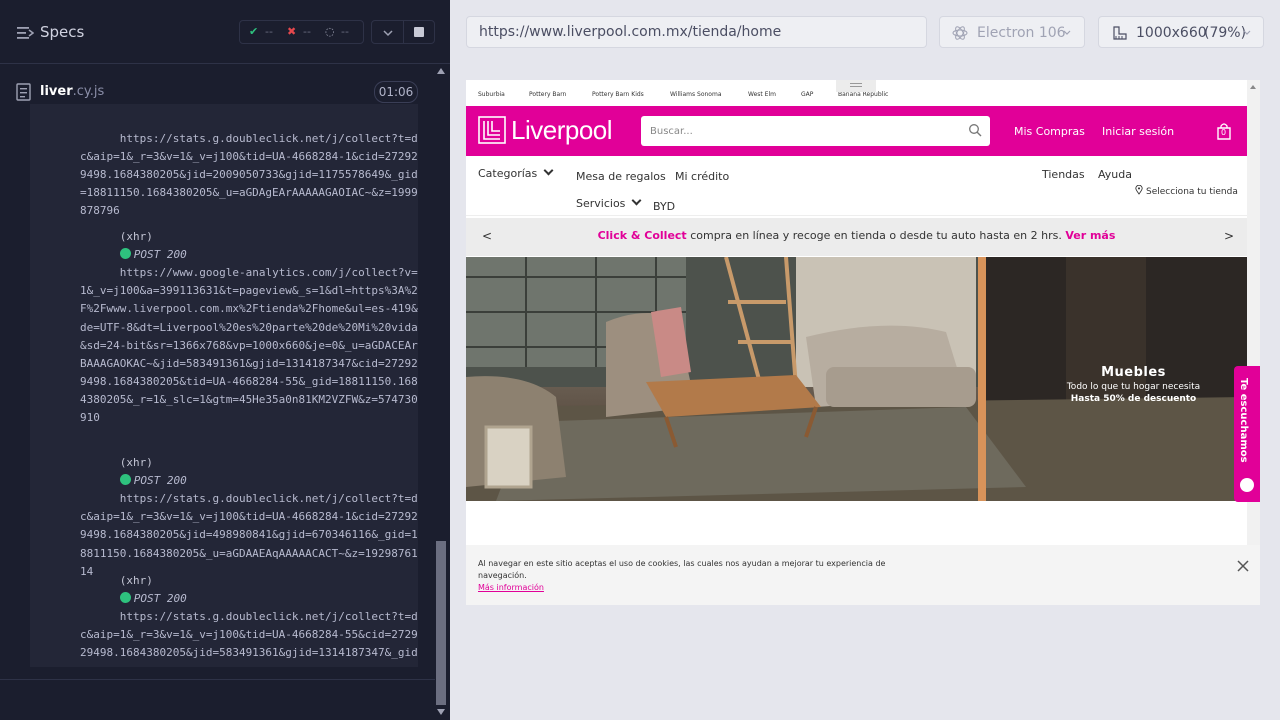 This screenshot has width=1280, height=720. What do you see at coordinates (547, 94) in the screenshot?
I see `brand-link: Pottery Barn` at bounding box center [547, 94].